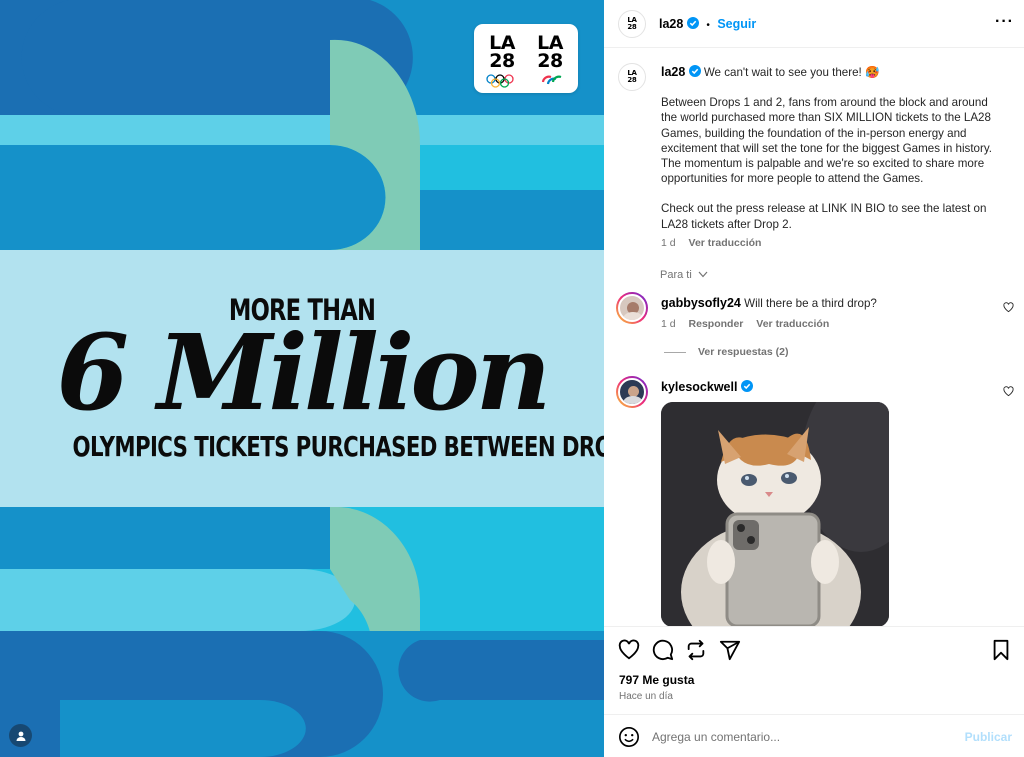 The height and width of the screenshot is (757, 1024). I want to click on comment-username: gabbysofly24, so click(701, 303).